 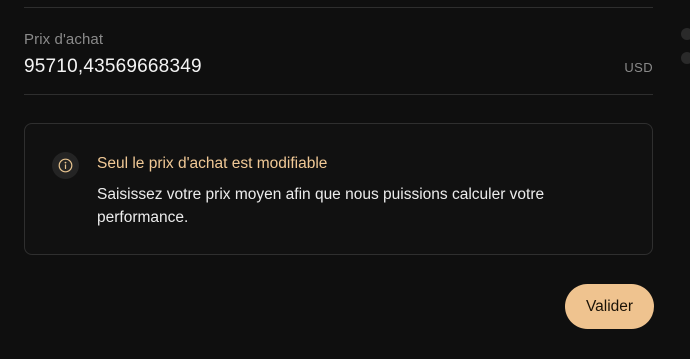 I want to click on purchase-price-label: Prix d'achat, so click(x=64, y=39).